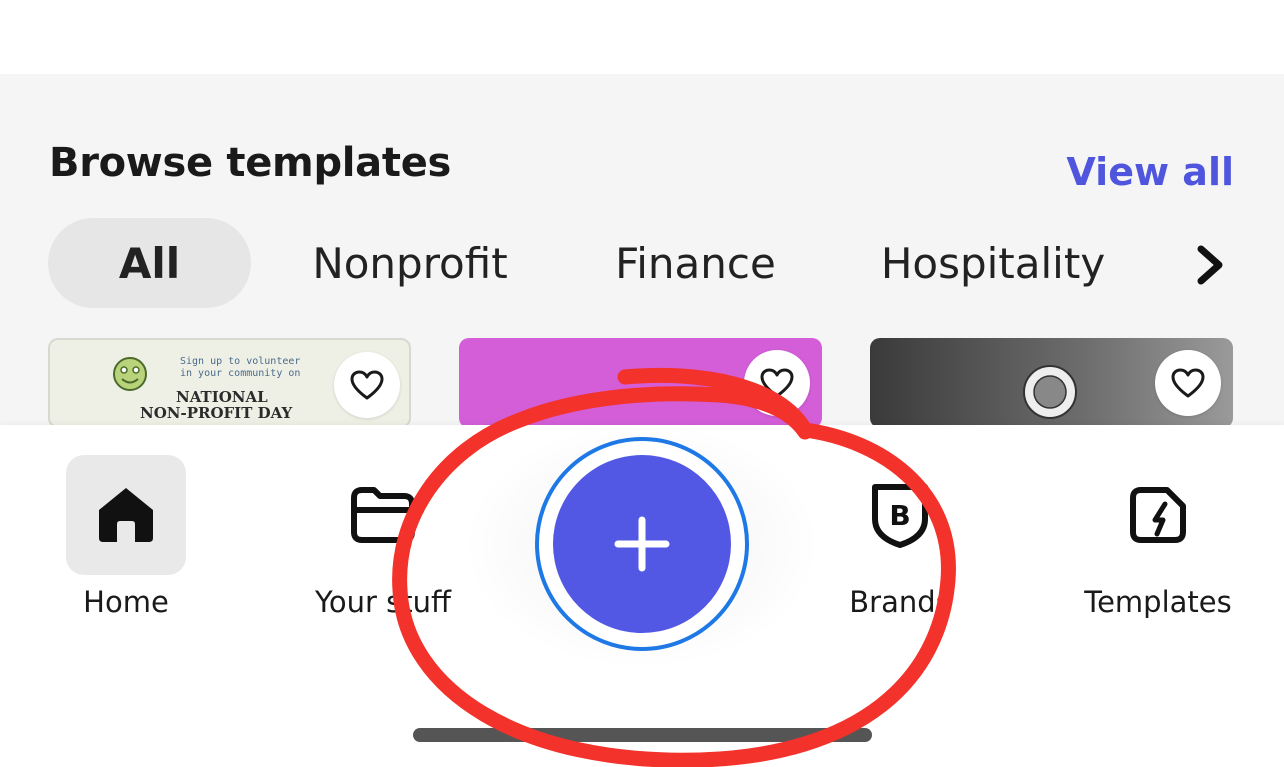 The image size is (1284, 767). What do you see at coordinates (695, 263) in the screenshot?
I see `chip-finance: Finance` at bounding box center [695, 263].